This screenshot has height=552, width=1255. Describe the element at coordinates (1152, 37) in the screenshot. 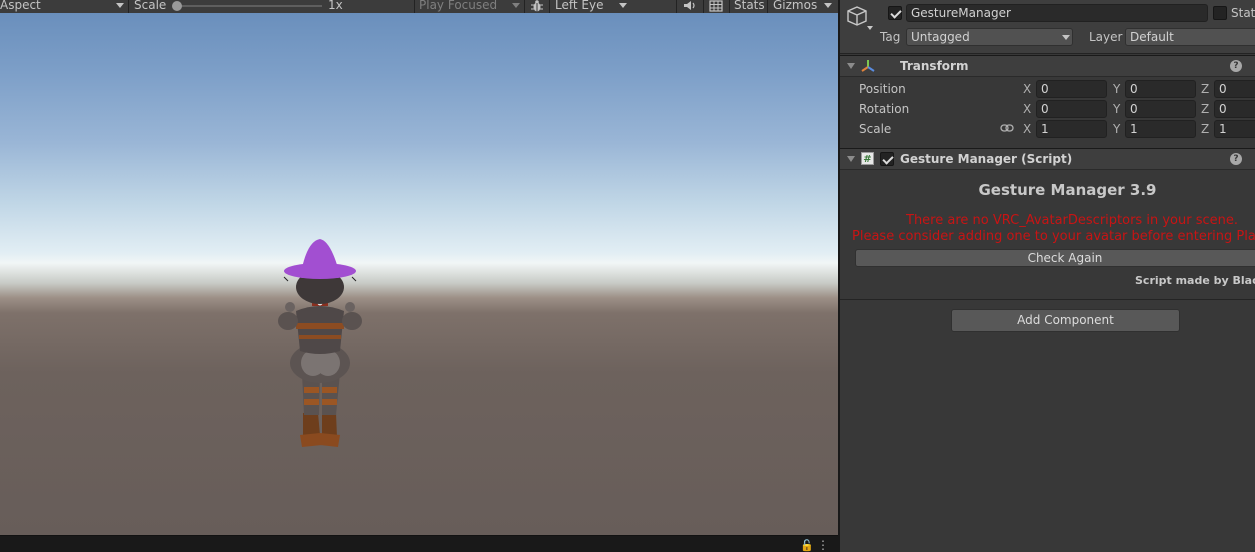

I see `layer-value: Default` at that location.